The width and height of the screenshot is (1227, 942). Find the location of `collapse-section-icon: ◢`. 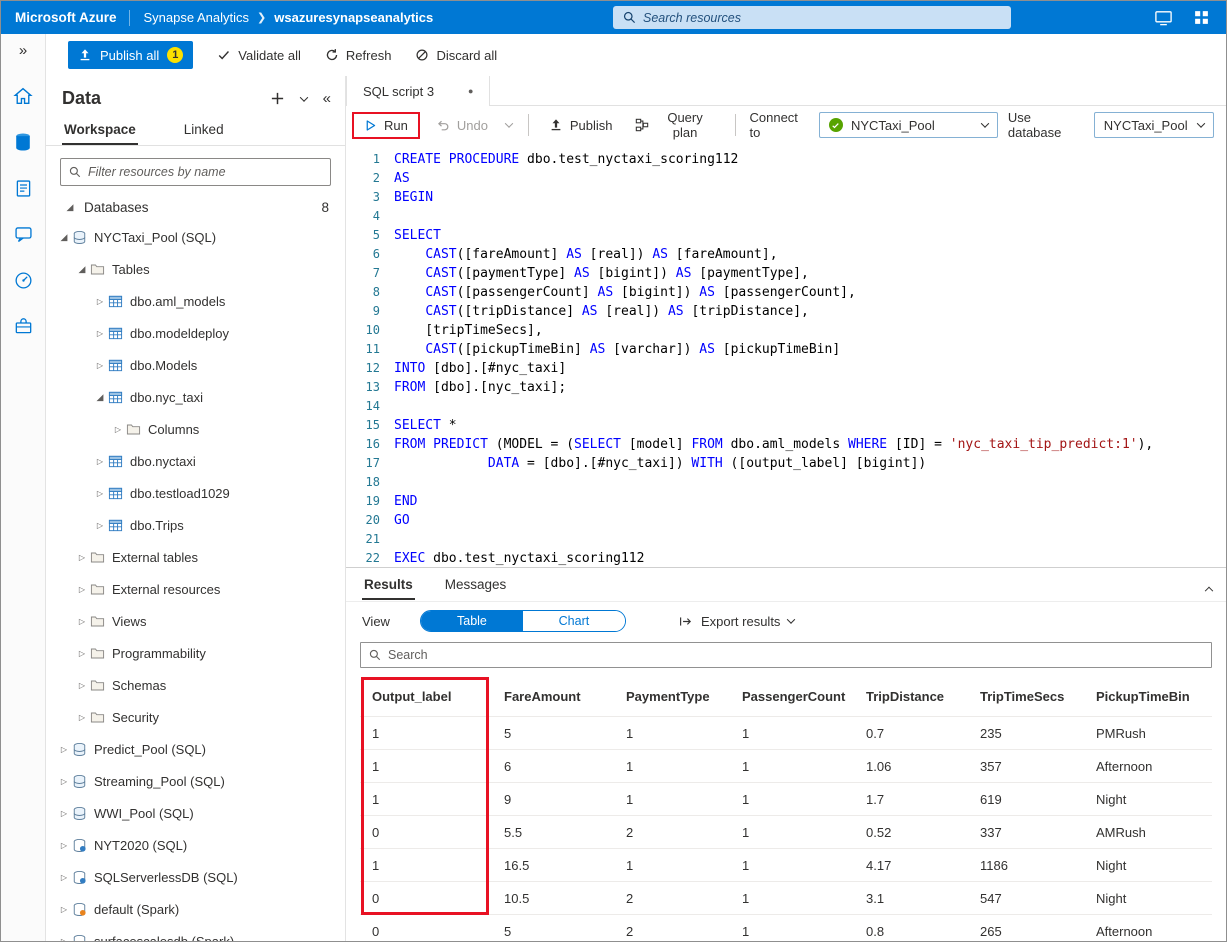

collapse-section-icon: ◢ is located at coordinates (70, 207).